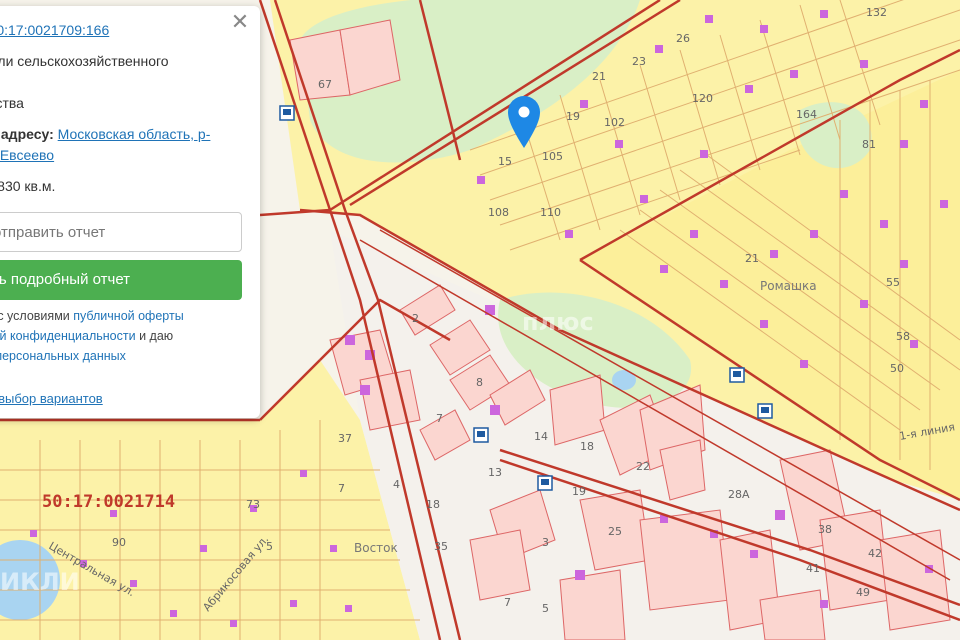 Image resolution: width=960 pixels, height=640 pixels. Describe the element at coordinates (550, 212) in the screenshot. I see `parcel-number: 110` at that location.